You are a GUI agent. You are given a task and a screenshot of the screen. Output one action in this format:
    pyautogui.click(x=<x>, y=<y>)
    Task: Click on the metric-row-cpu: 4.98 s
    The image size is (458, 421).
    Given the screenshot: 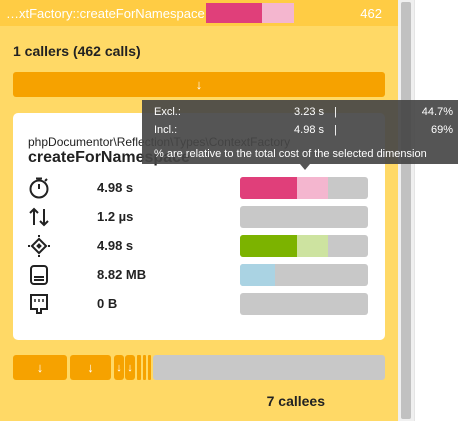 What is the action you would take?
    pyautogui.click(x=199, y=246)
    